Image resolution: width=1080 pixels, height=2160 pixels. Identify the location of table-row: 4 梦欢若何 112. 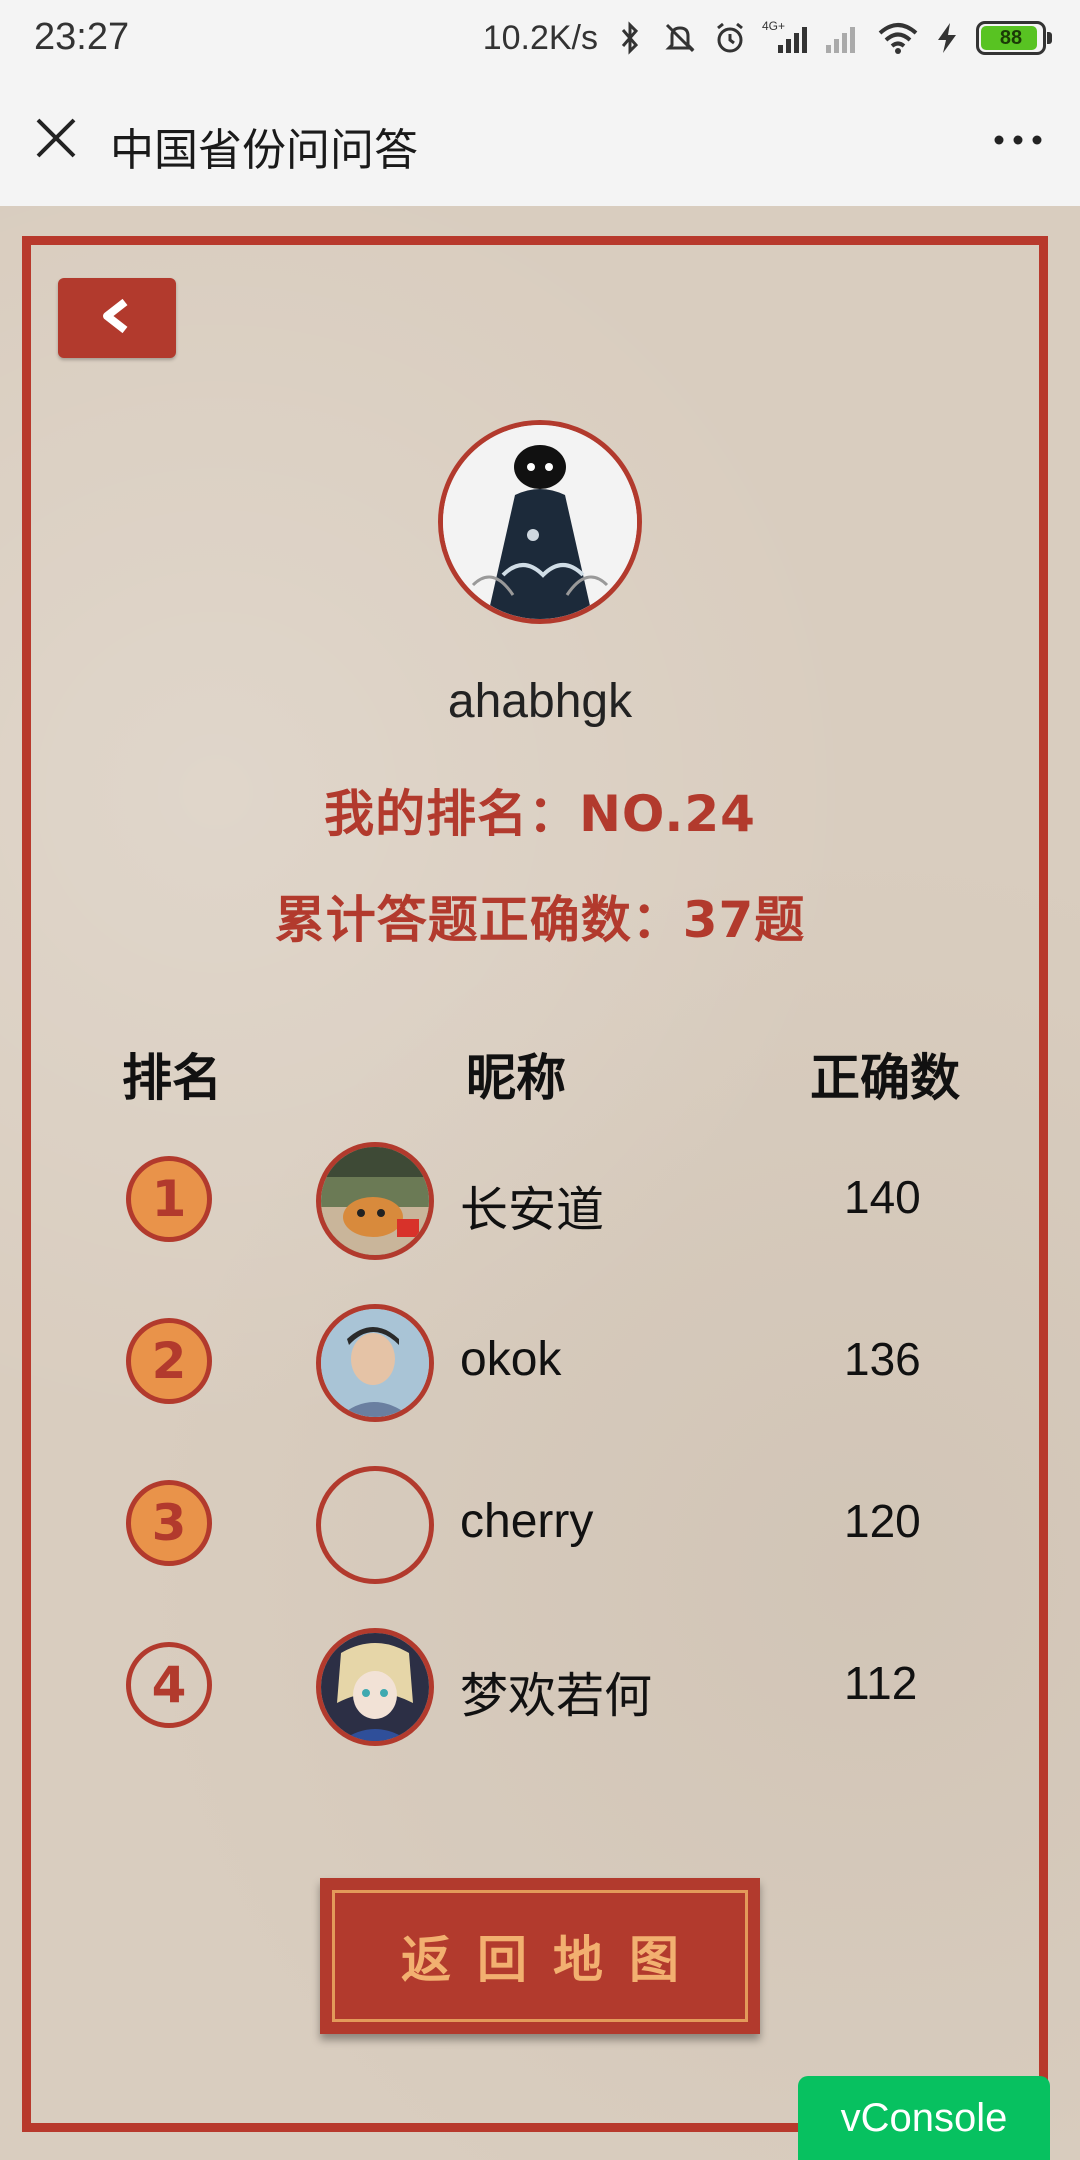
(540, 1685).